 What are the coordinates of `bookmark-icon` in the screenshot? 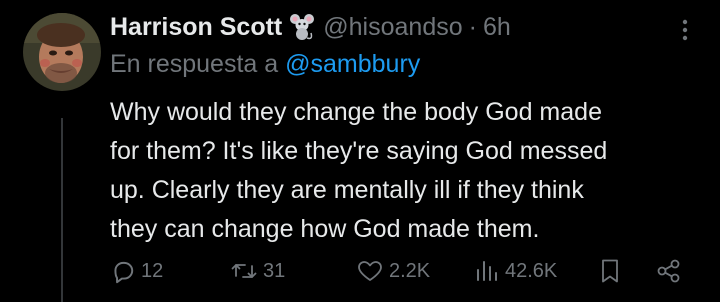 It's located at (610, 271).